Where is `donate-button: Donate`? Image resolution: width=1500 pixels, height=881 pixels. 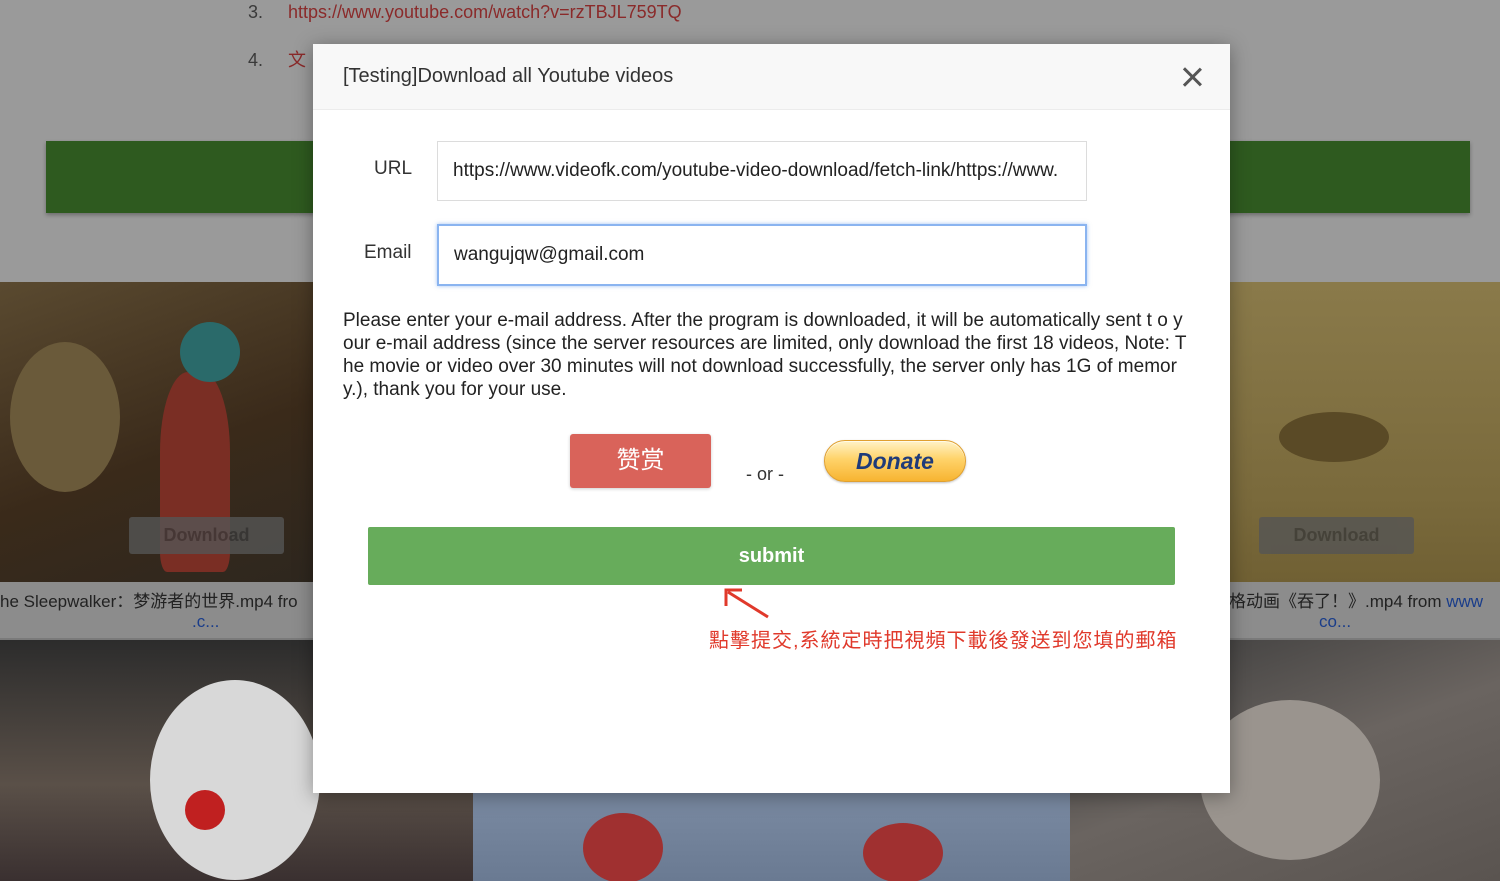
donate-button: Donate is located at coordinates (895, 461).